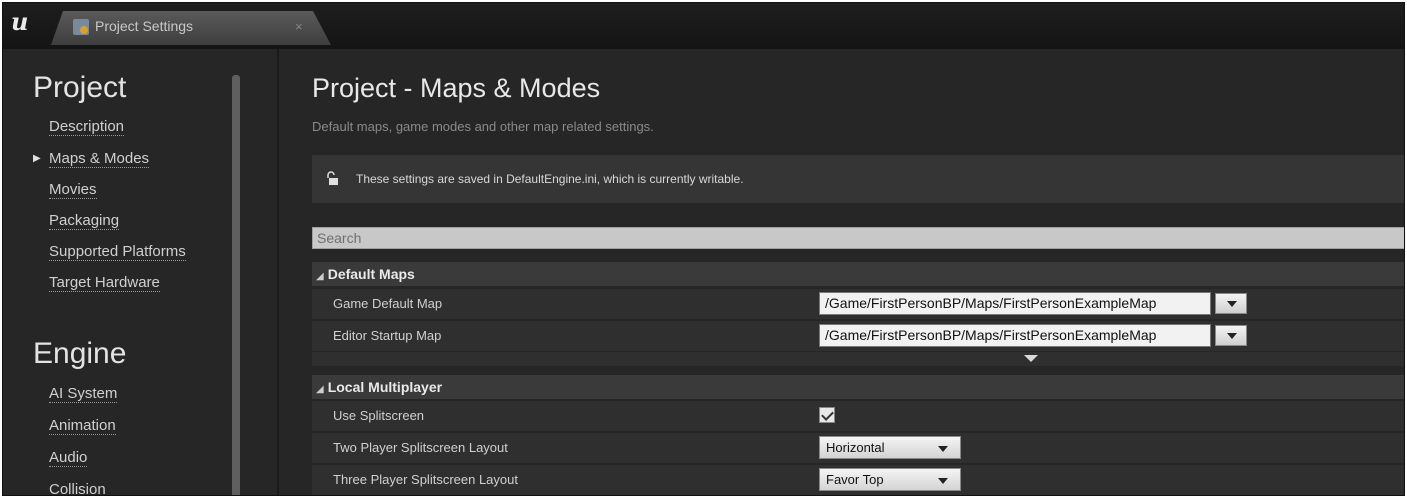 Image resolution: width=1407 pixels, height=498 pixels. I want to click on sidebar-item-maps-modes: Maps & Modes, so click(99, 159).